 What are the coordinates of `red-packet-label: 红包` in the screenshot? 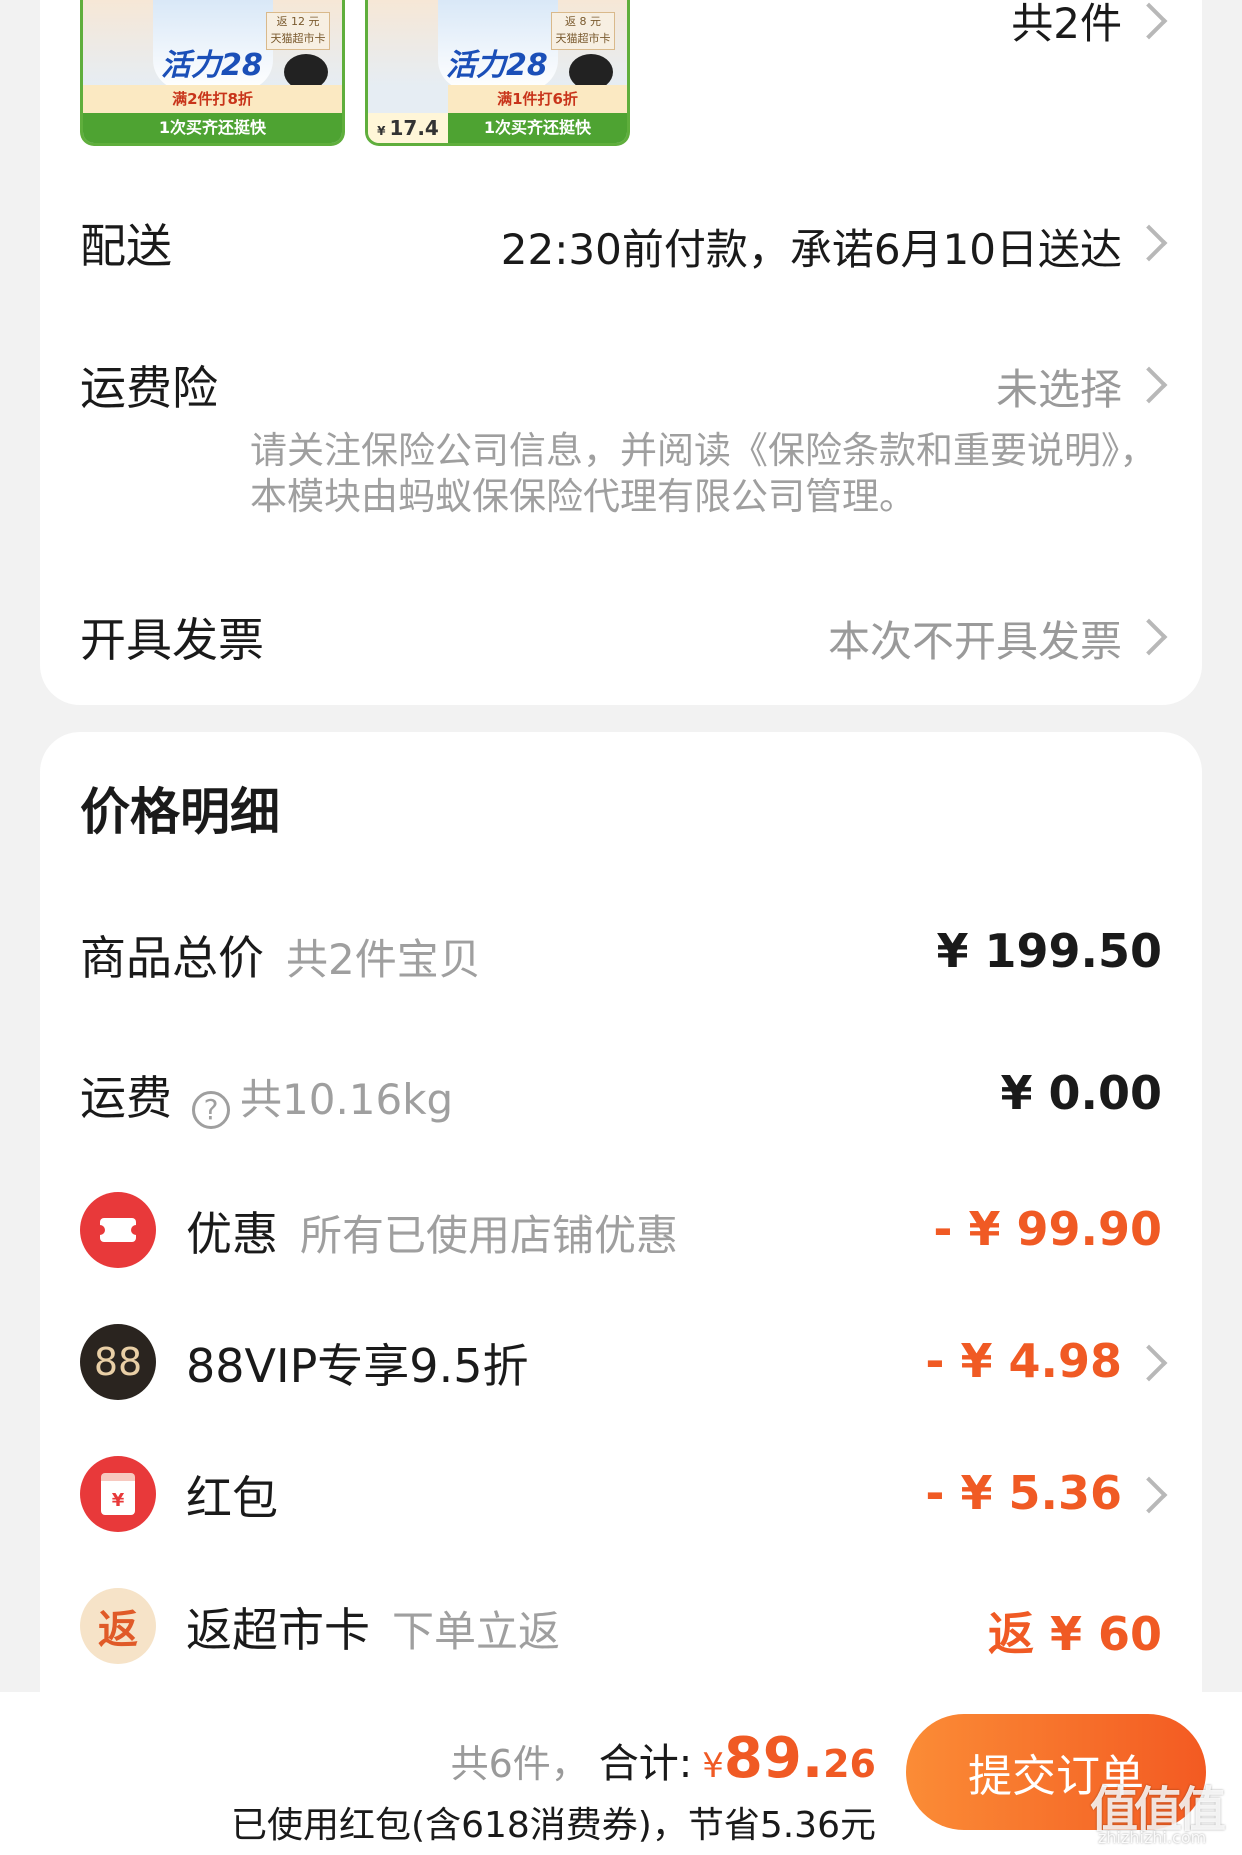 It's located at (232, 1498).